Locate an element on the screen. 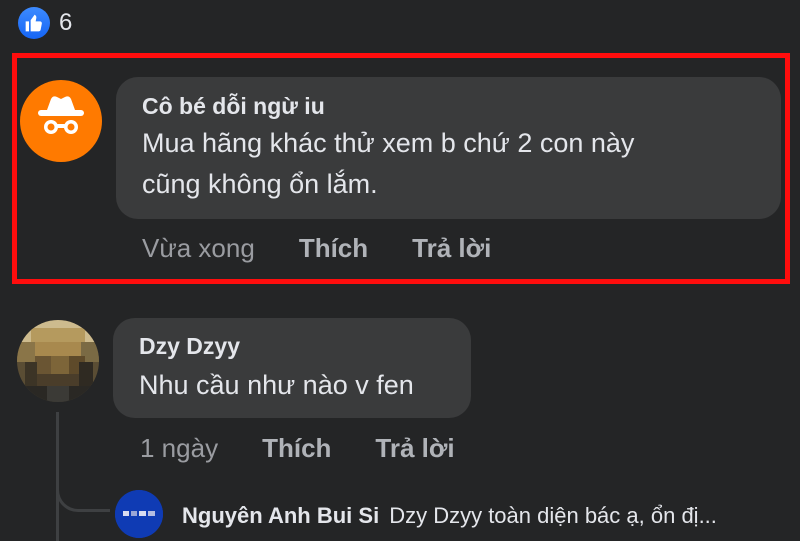 The height and width of the screenshot is (541, 800). comment-text-line-2: cũng không ổn lắm. is located at coordinates (260, 184).